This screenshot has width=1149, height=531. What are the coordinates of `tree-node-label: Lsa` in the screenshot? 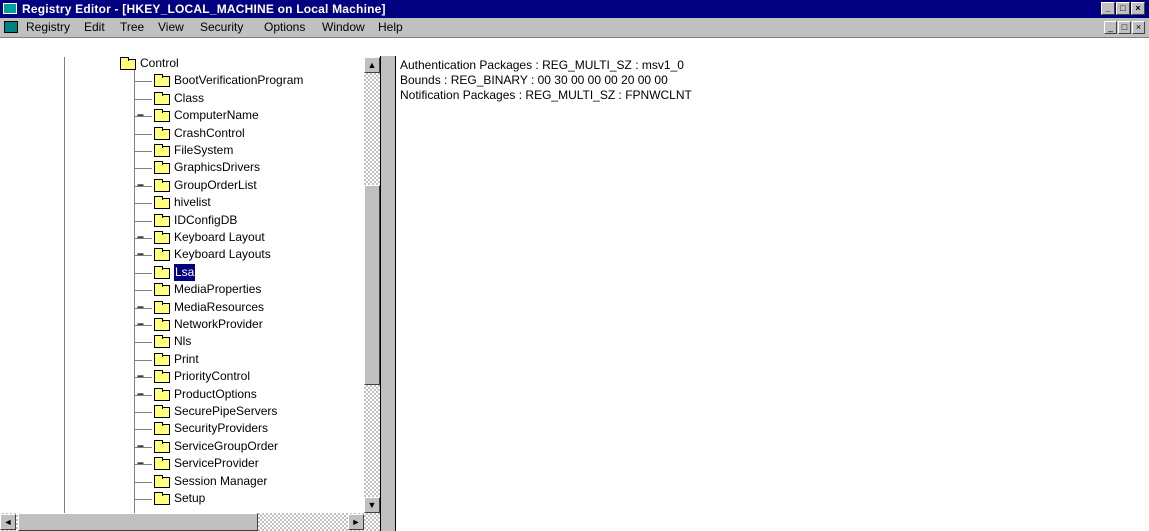 It's located at (185, 272).